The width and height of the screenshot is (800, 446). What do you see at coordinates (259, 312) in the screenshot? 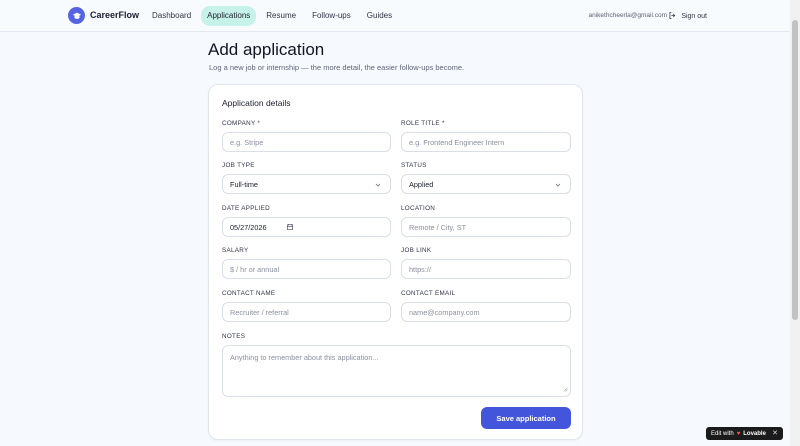
I see `contact-name-placeholder: Recruiter / referral` at bounding box center [259, 312].